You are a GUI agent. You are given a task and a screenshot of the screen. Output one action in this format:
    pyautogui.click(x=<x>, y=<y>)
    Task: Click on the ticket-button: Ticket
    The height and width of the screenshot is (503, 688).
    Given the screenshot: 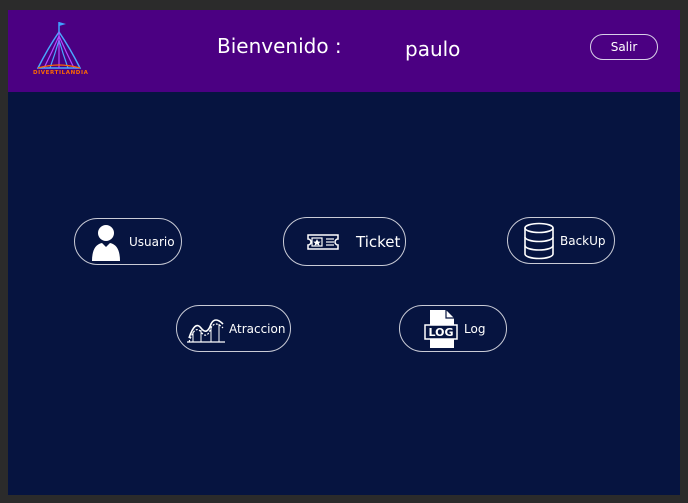 What is the action you would take?
    pyautogui.click(x=344, y=241)
    